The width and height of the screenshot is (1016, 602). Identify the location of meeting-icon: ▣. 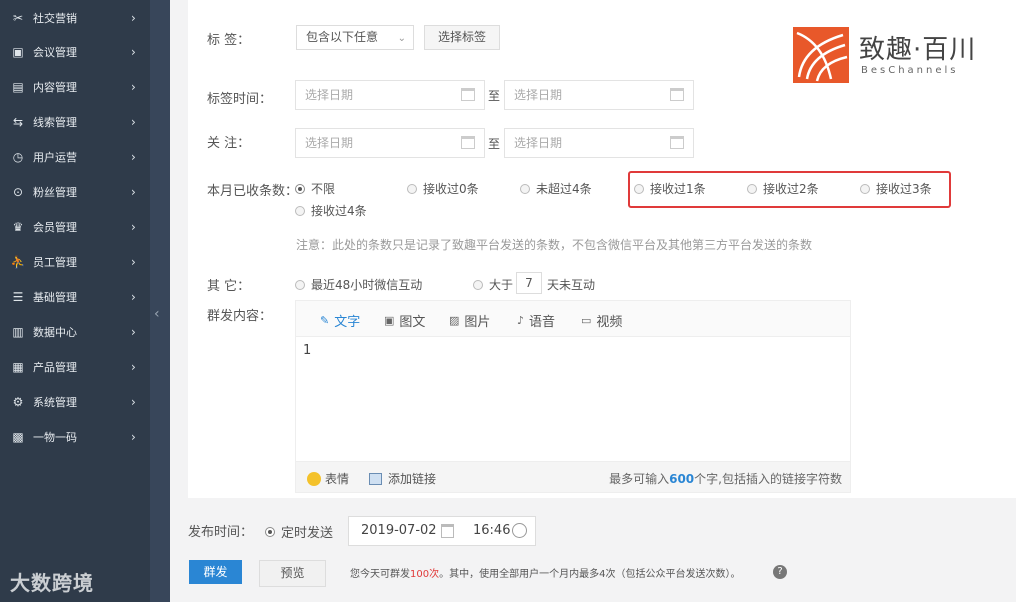
(18, 51).